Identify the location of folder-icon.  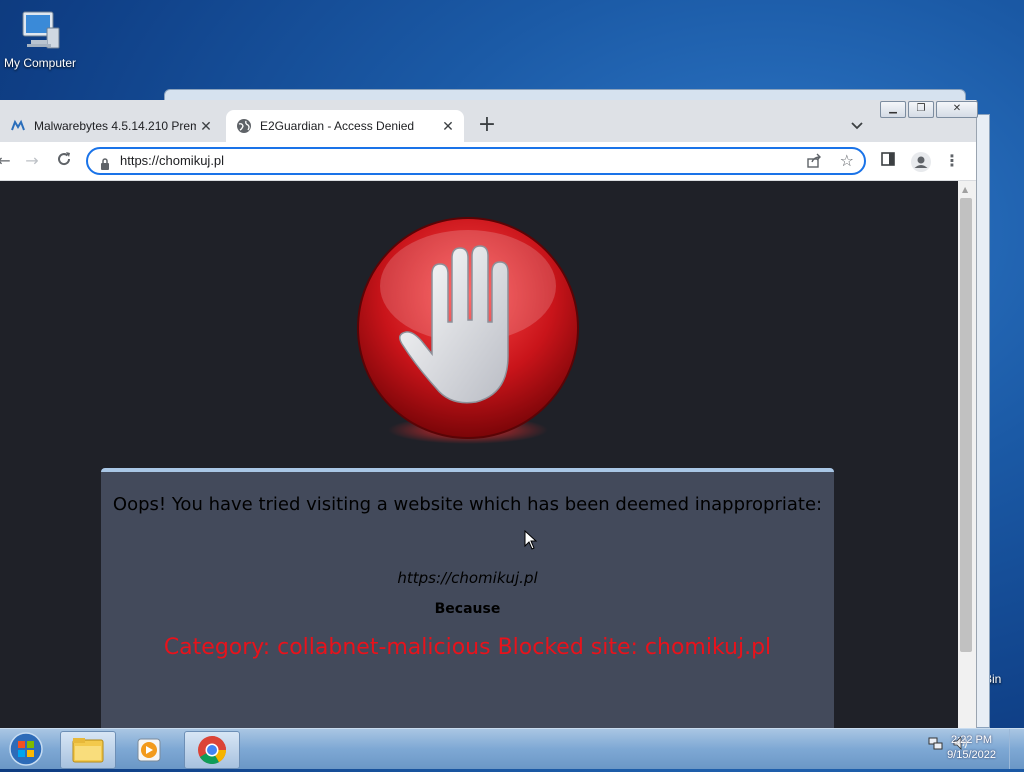
(88, 750).